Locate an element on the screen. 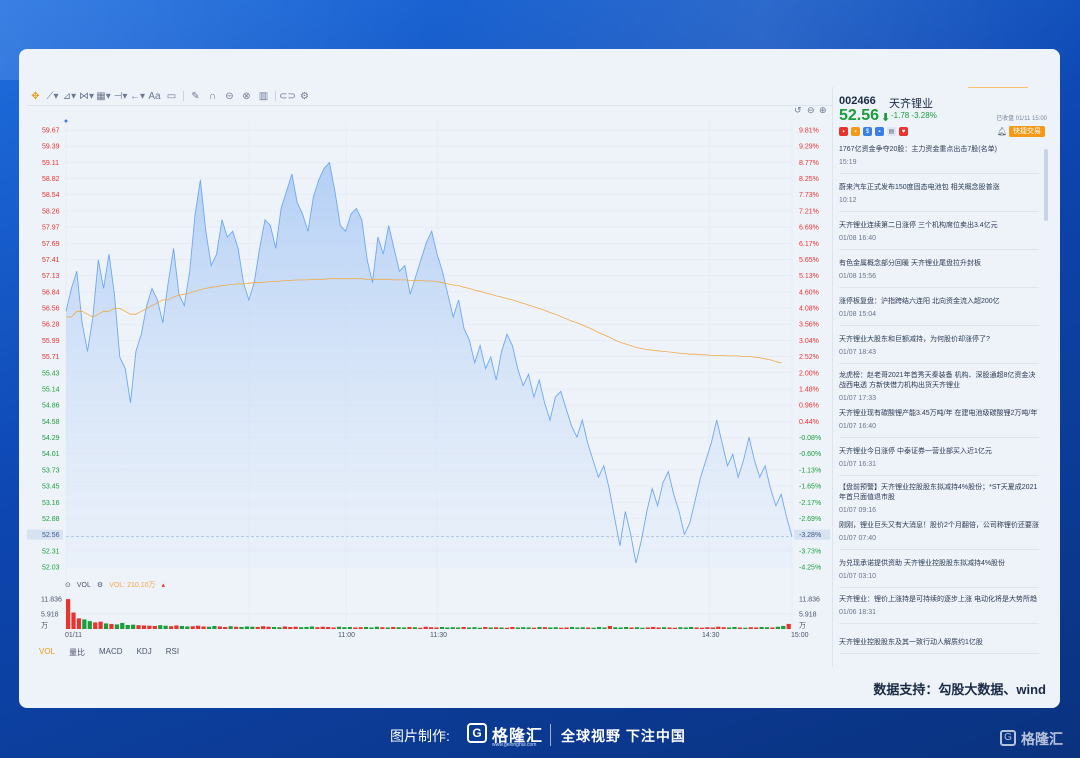  pct-tick-label: 7.73% is located at coordinates (809, 195).